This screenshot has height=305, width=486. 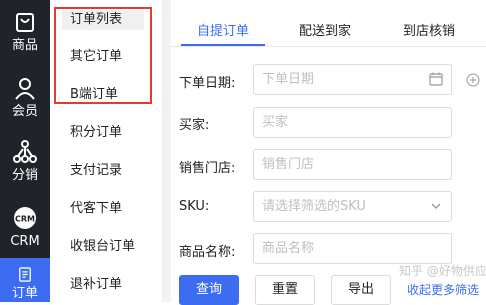 What do you see at coordinates (207, 252) in the screenshot?
I see `product-name-label: 商品名称:` at bounding box center [207, 252].